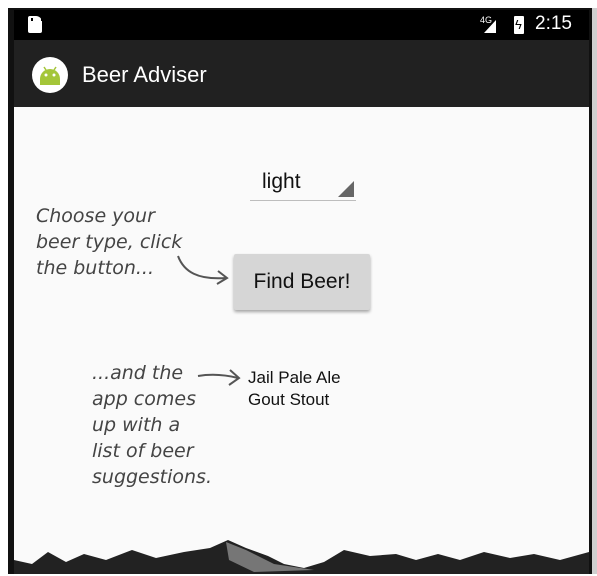 Image resolution: width=597 pixels, height=576 pixels. I want to click on app-bar: Beer Adviser, so click(301, 73).